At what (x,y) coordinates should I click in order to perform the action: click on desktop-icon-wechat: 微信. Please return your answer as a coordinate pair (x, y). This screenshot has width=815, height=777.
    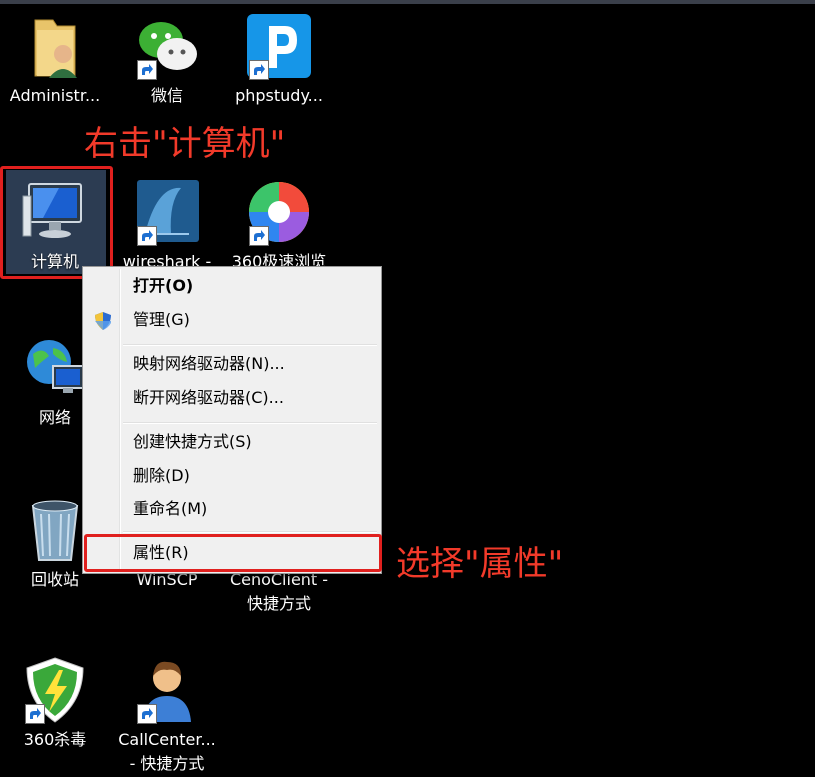
    Looking at the image, I should click on (167, 59).